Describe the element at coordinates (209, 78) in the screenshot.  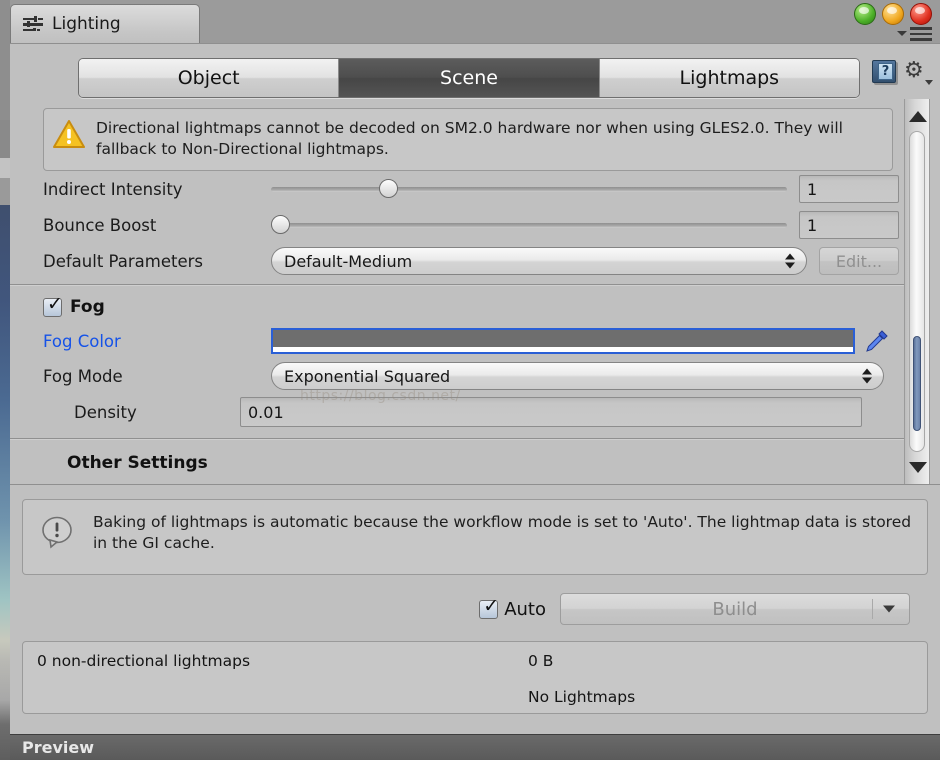
I see `tab-object: Object` at that location.